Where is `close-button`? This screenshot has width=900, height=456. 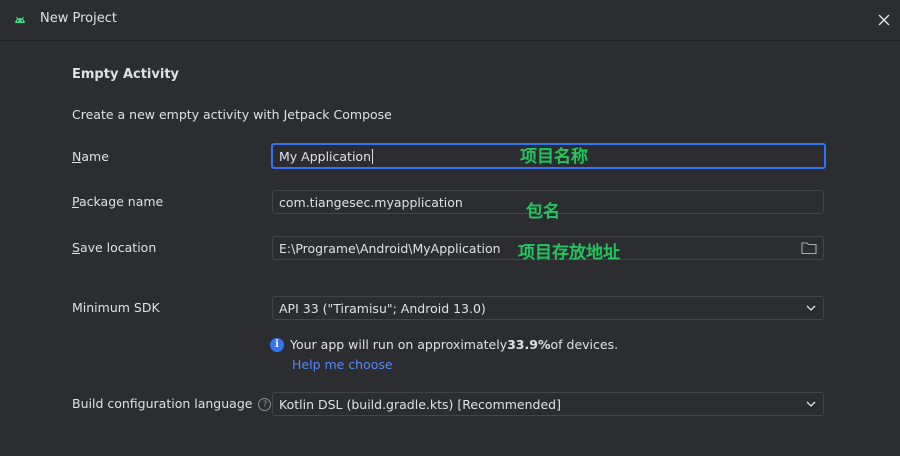
close-button is located at coordinates (884, 20).